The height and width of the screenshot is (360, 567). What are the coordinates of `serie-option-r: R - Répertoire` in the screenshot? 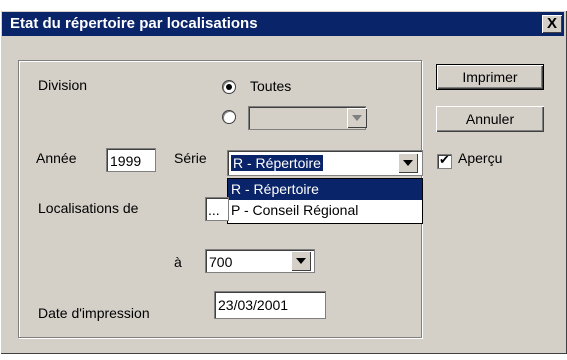 It's located at (325, 189).